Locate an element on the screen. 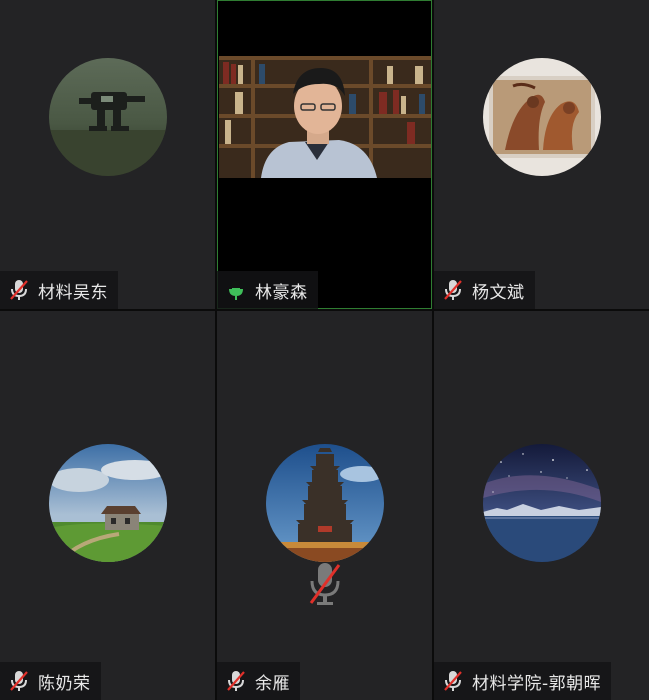  participant-name: 余雁 is located at coordinates (272, 683).